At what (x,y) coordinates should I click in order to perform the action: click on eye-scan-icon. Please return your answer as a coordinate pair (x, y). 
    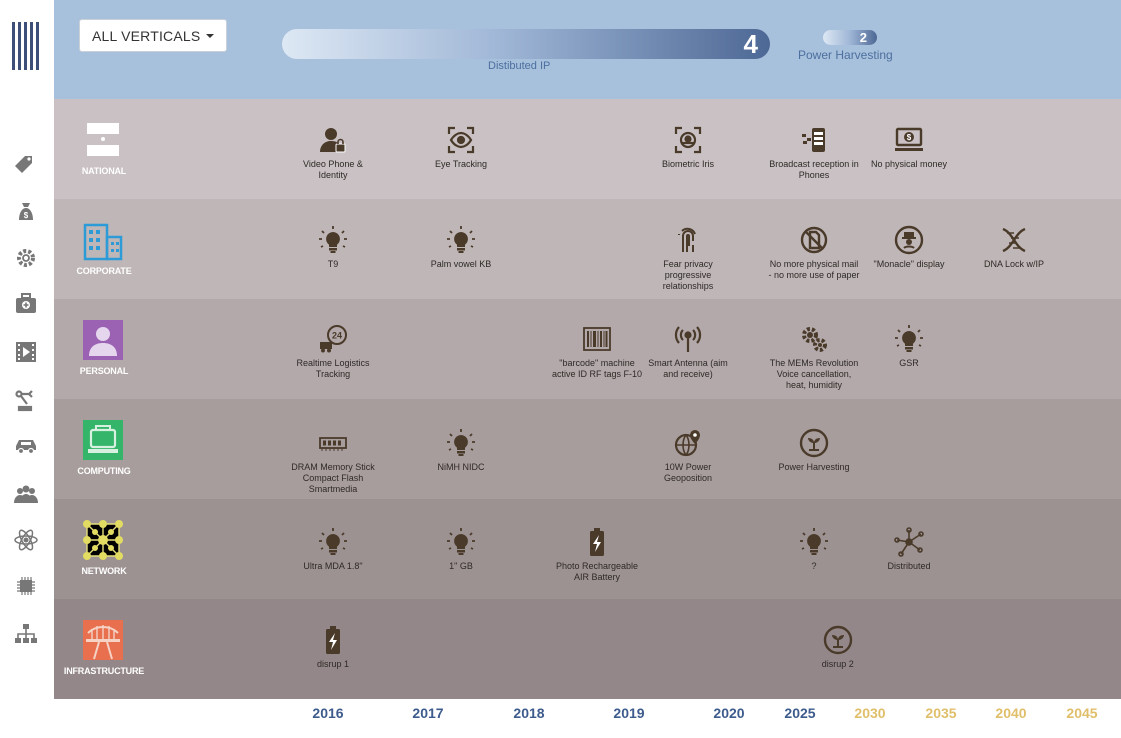
    Looking at the image, I should click on (461, 140).